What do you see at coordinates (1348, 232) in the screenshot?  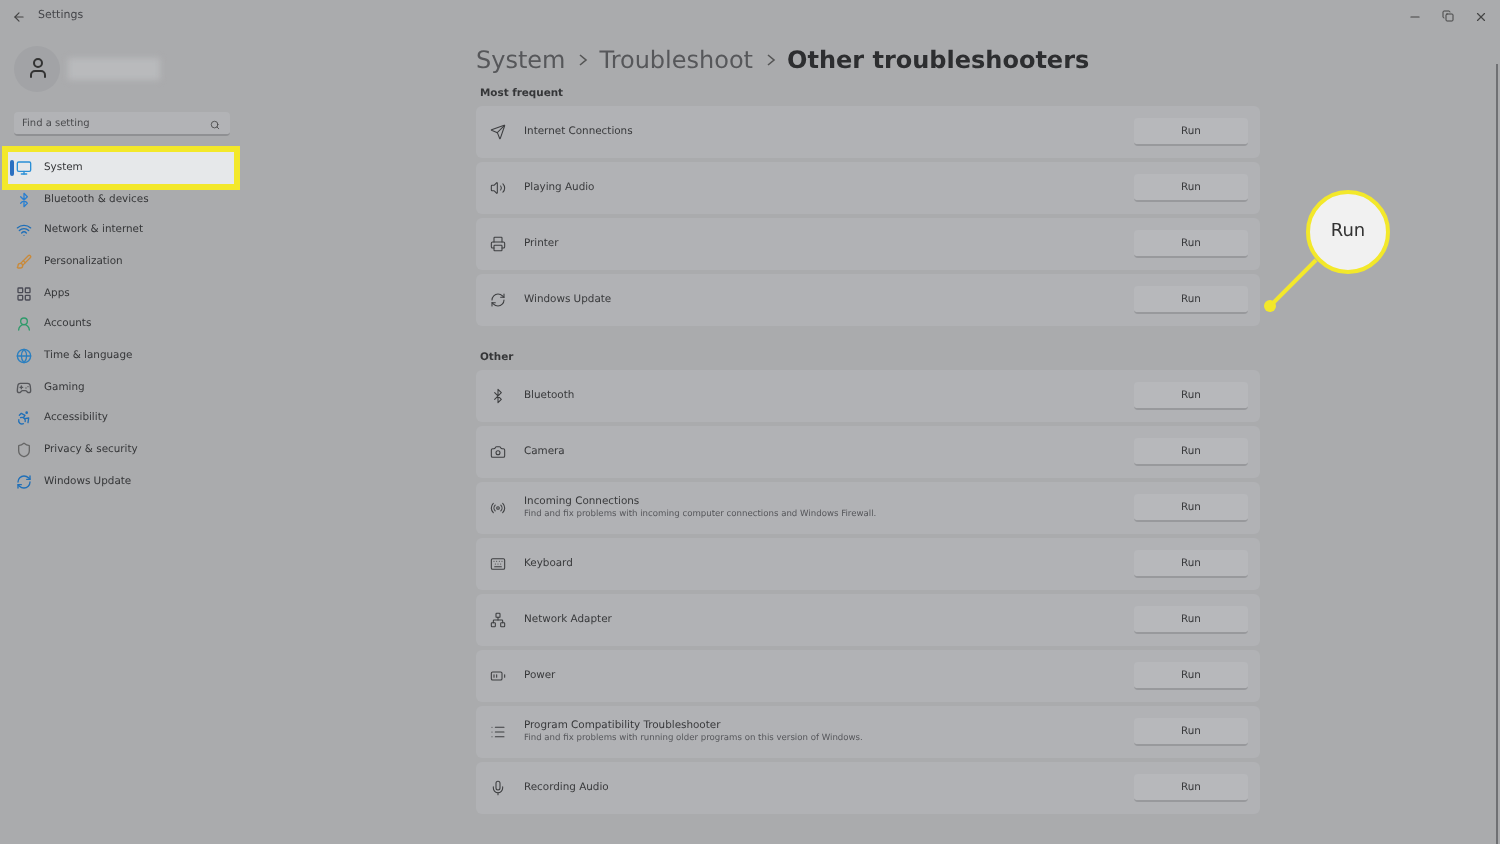 I see `callout-bubble: Run` at bounding box center [1348, 232].